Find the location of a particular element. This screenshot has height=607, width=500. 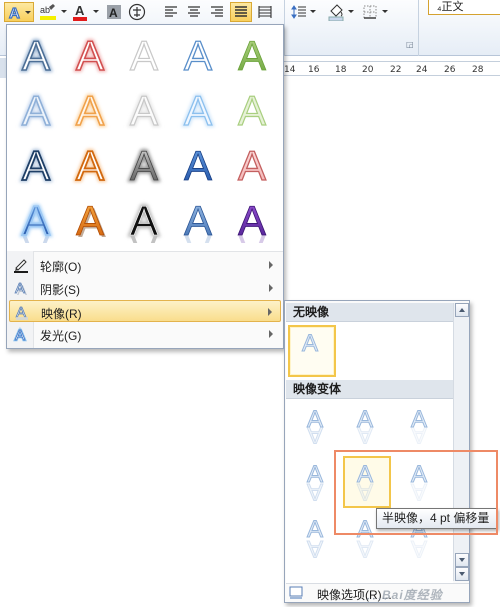

ruler-tick: 14 is located at coordinates (290, 70).